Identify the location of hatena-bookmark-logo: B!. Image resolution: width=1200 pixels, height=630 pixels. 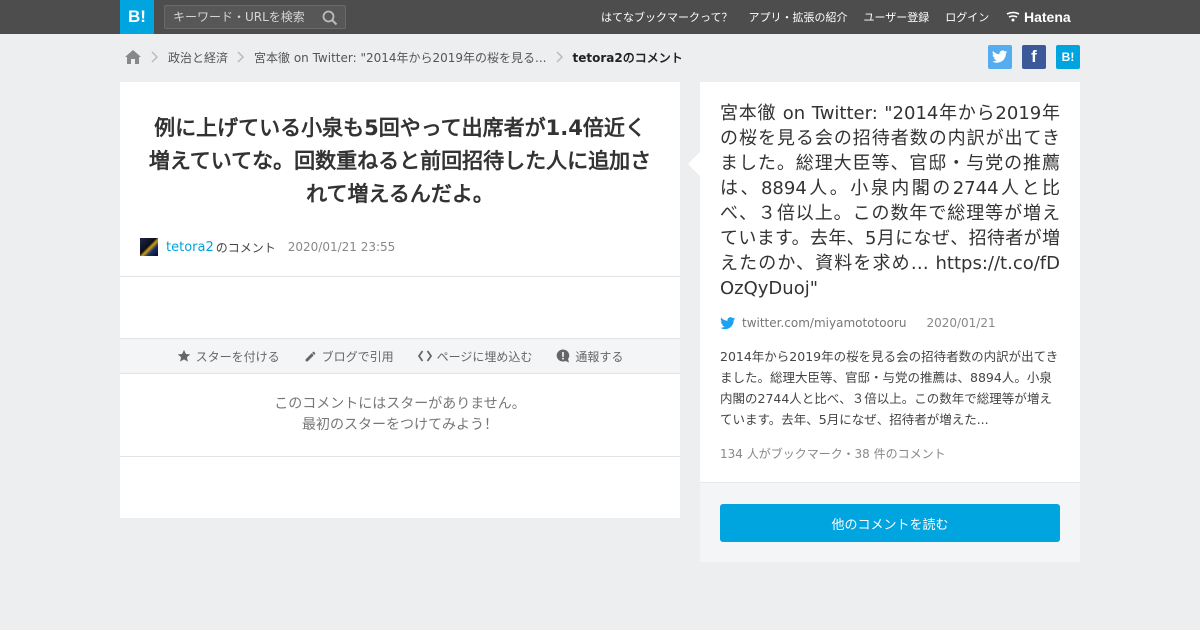
(137, 17).